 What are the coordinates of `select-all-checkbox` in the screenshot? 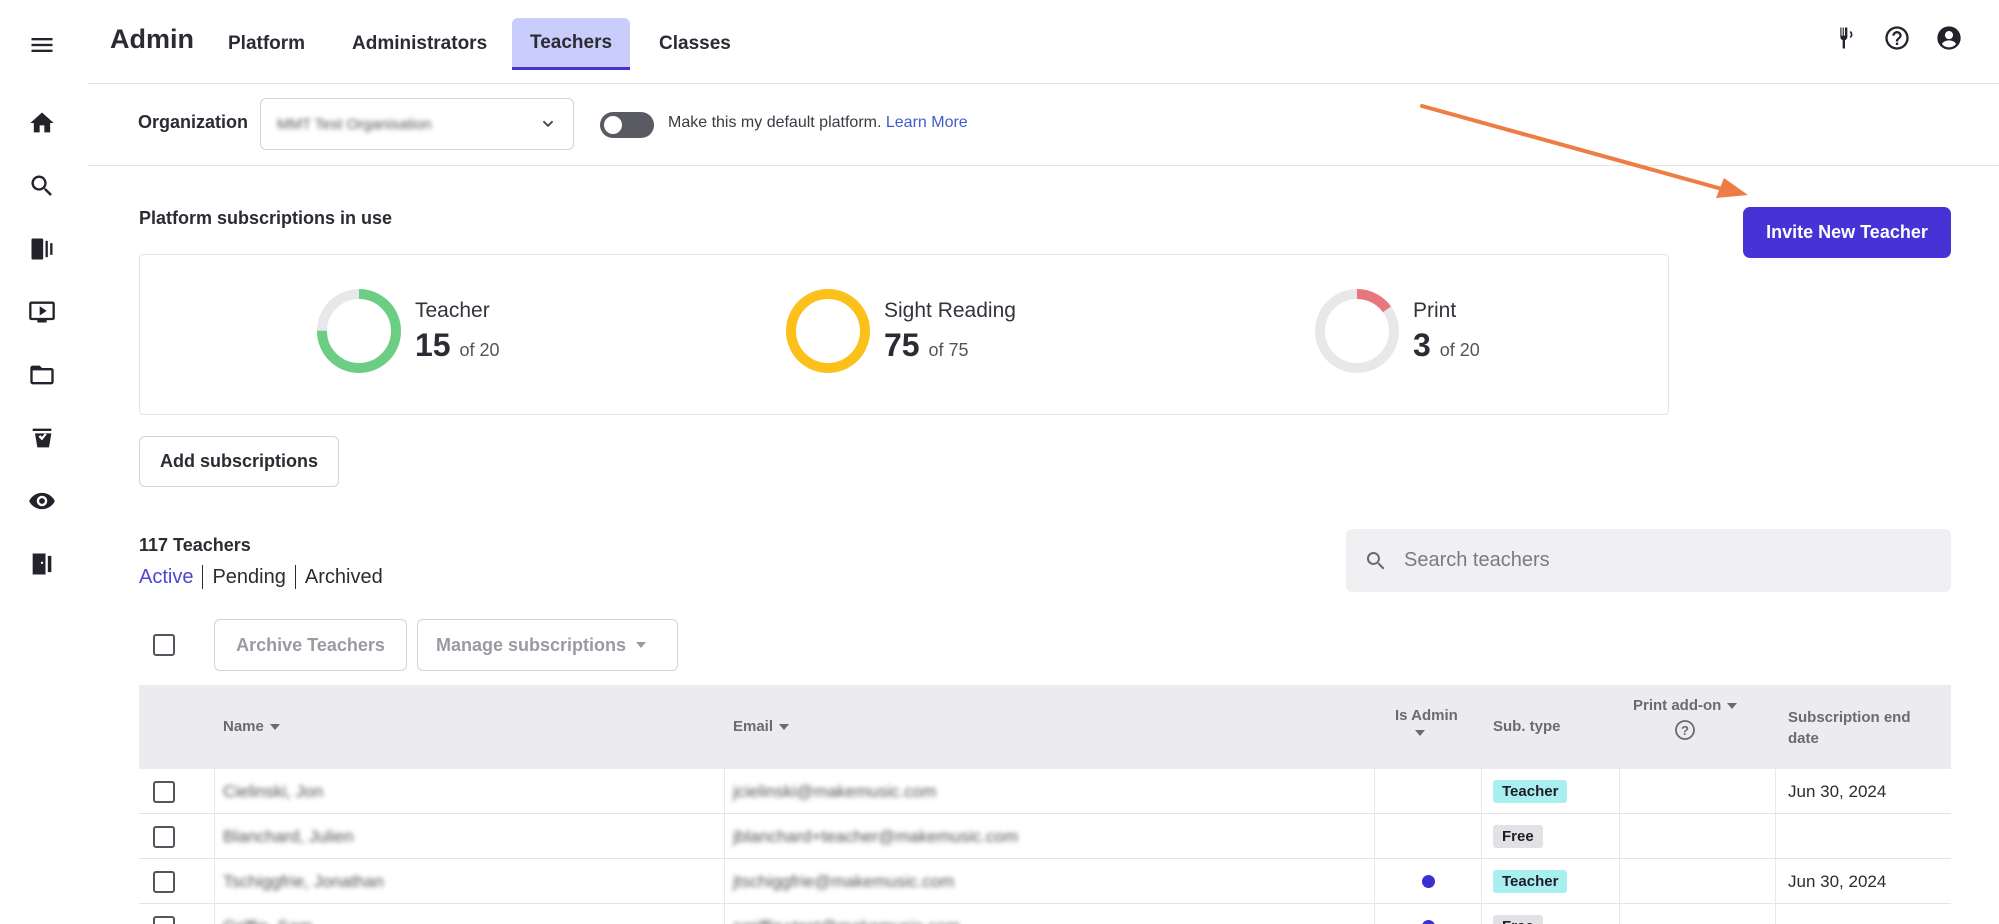 It's located at (164, 645).